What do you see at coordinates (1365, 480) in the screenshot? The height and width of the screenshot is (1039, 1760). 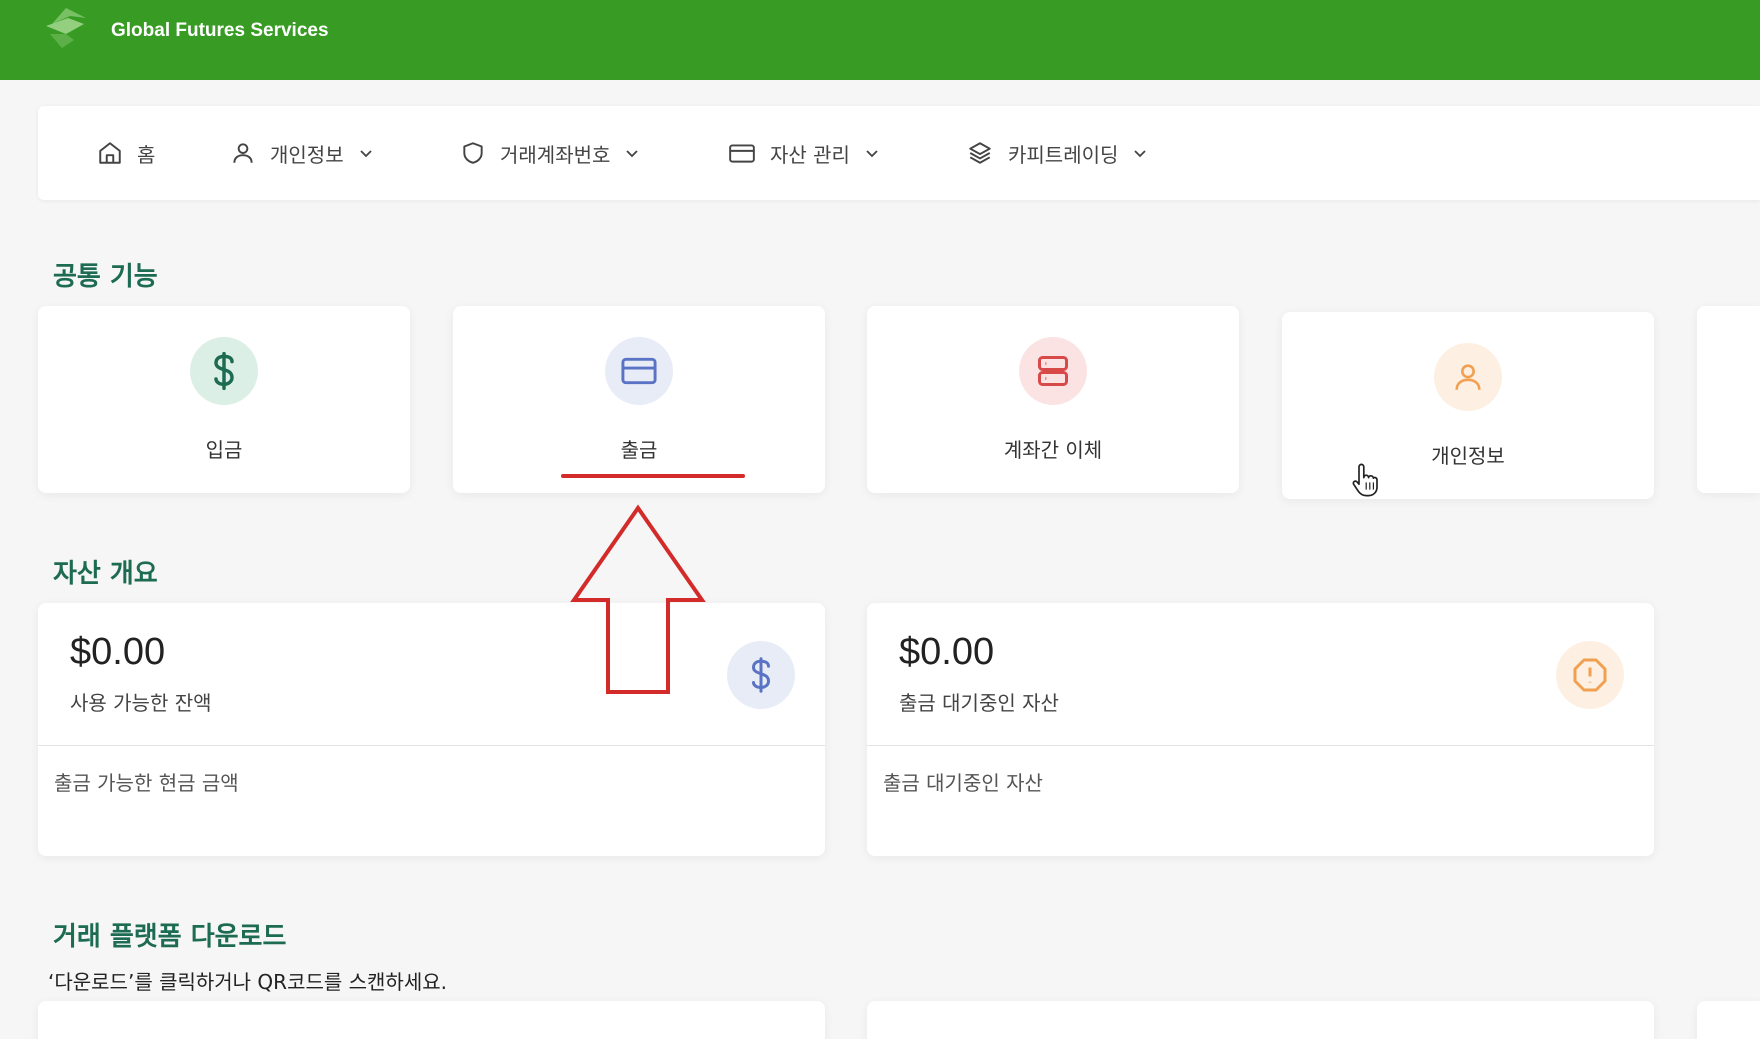 I see `hand-cursor-icon` at bounding box center [1365, 480].